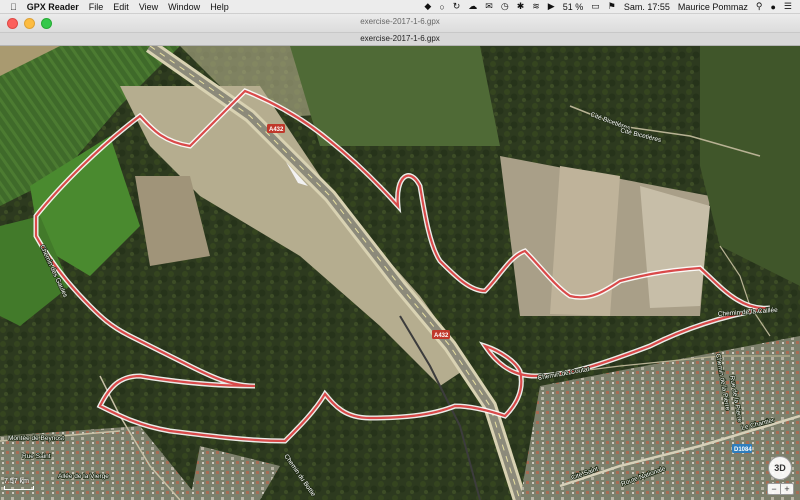  What do you see at coordinates (121, 7) in the screenshot?
I see `menu-edit: Edit` at bounding box center [121, 7].